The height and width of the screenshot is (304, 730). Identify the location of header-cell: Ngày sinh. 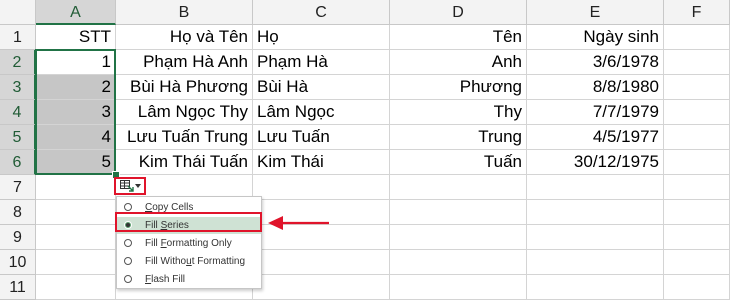
(595, 37).